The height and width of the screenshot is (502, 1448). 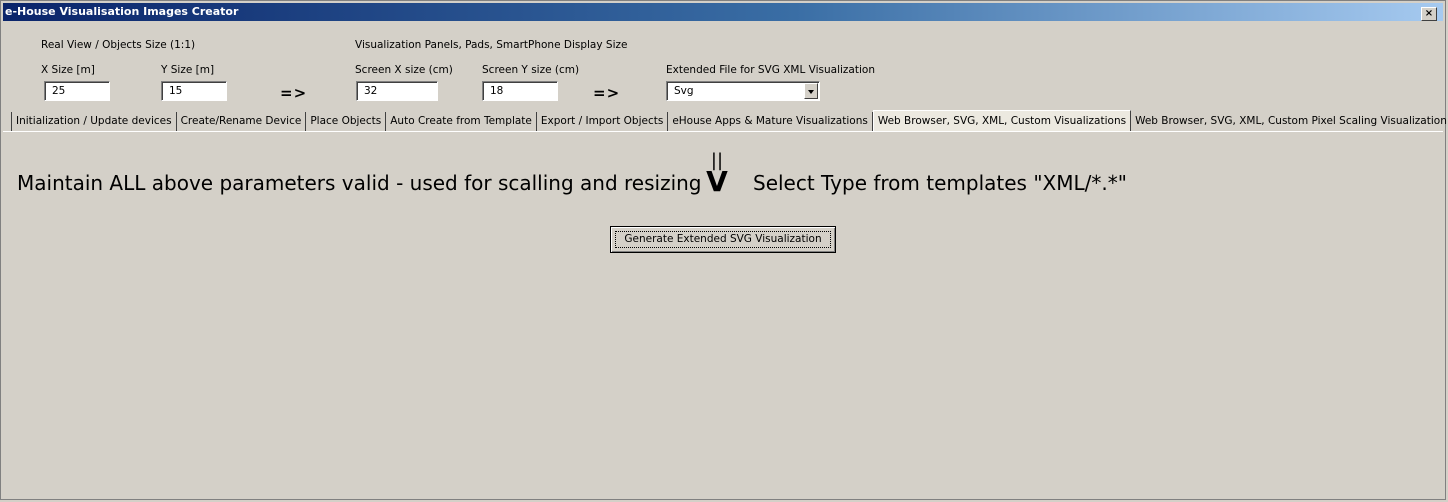 I want to click on tab-initialization: Initialization / Update devices, so click(x=94, y=121).